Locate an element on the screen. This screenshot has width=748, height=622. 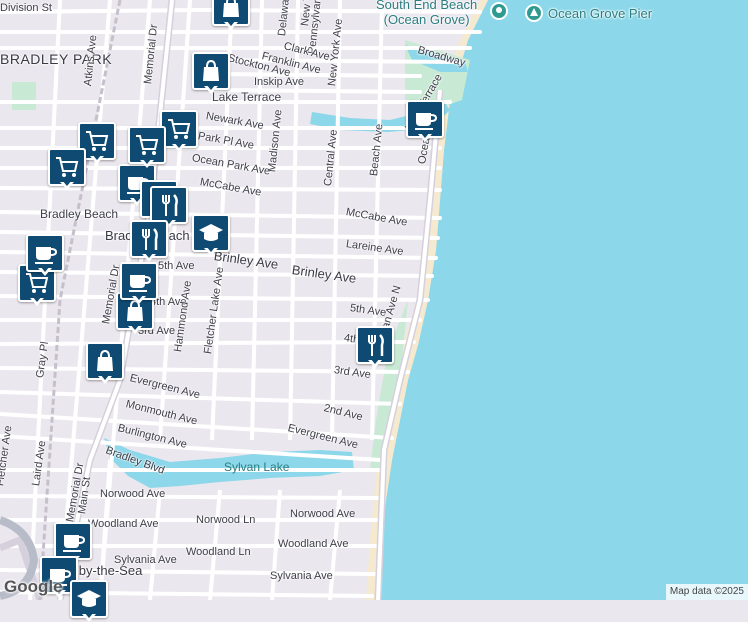
google-logo: Google is located at coordinates (33, 586).